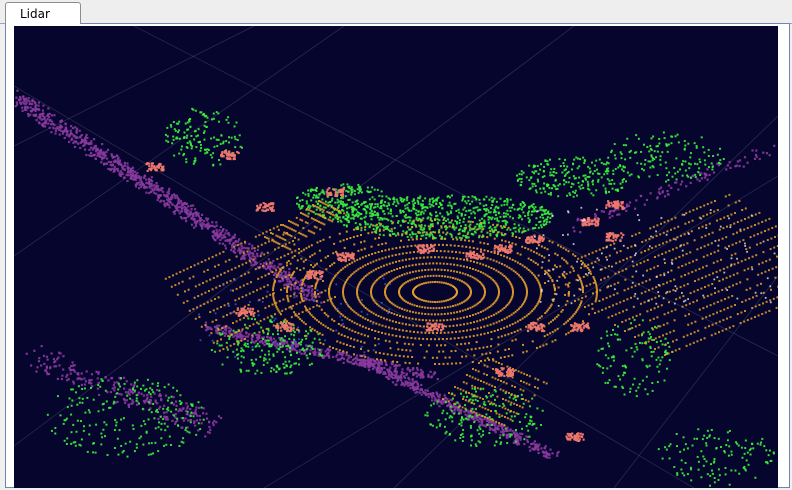  I want to click on tab-lidar-label: Lidar, so click(35, 14).